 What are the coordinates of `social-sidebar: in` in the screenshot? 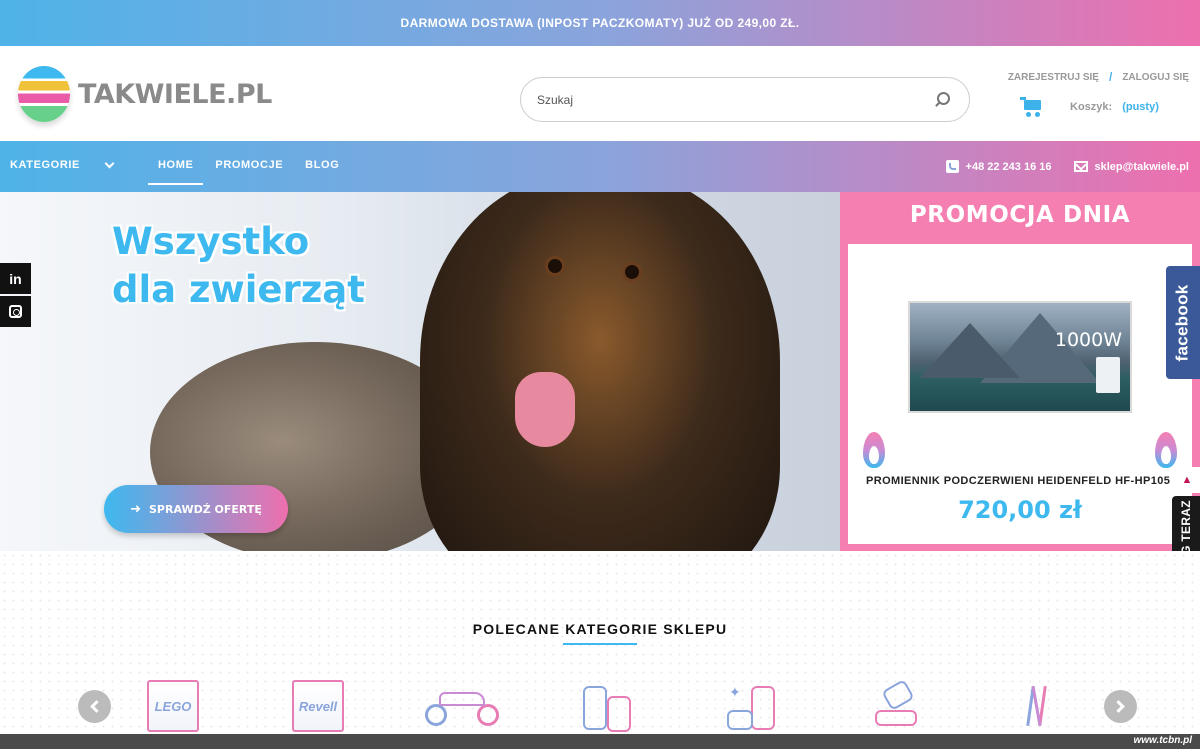 It's located at (15, 296).